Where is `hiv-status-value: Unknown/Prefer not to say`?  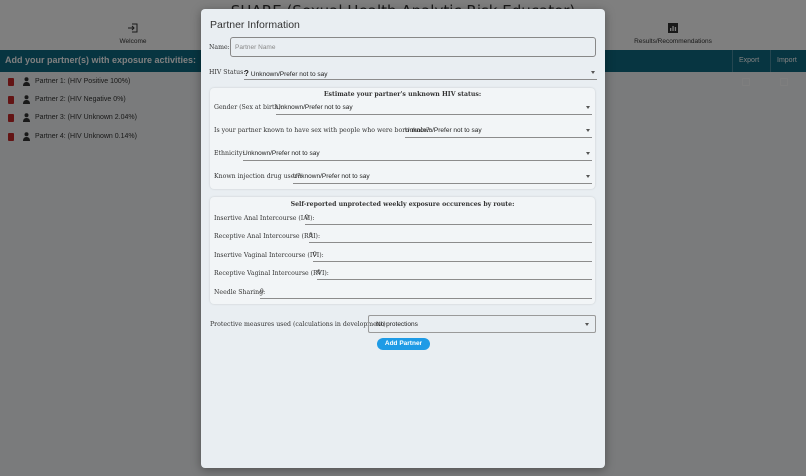 hiv-status-value: Unknown/Prefer not to say is located at coordinates (289, 74).